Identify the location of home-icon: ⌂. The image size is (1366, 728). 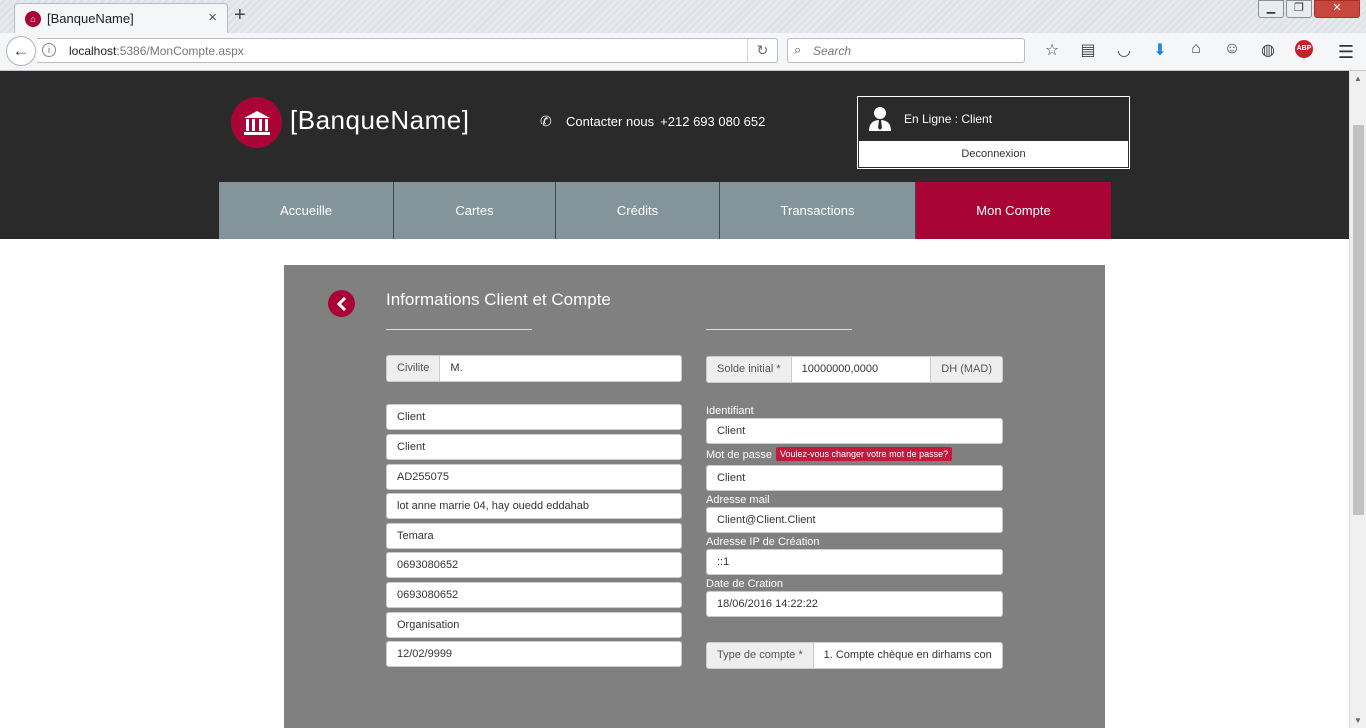
(1196, 50).